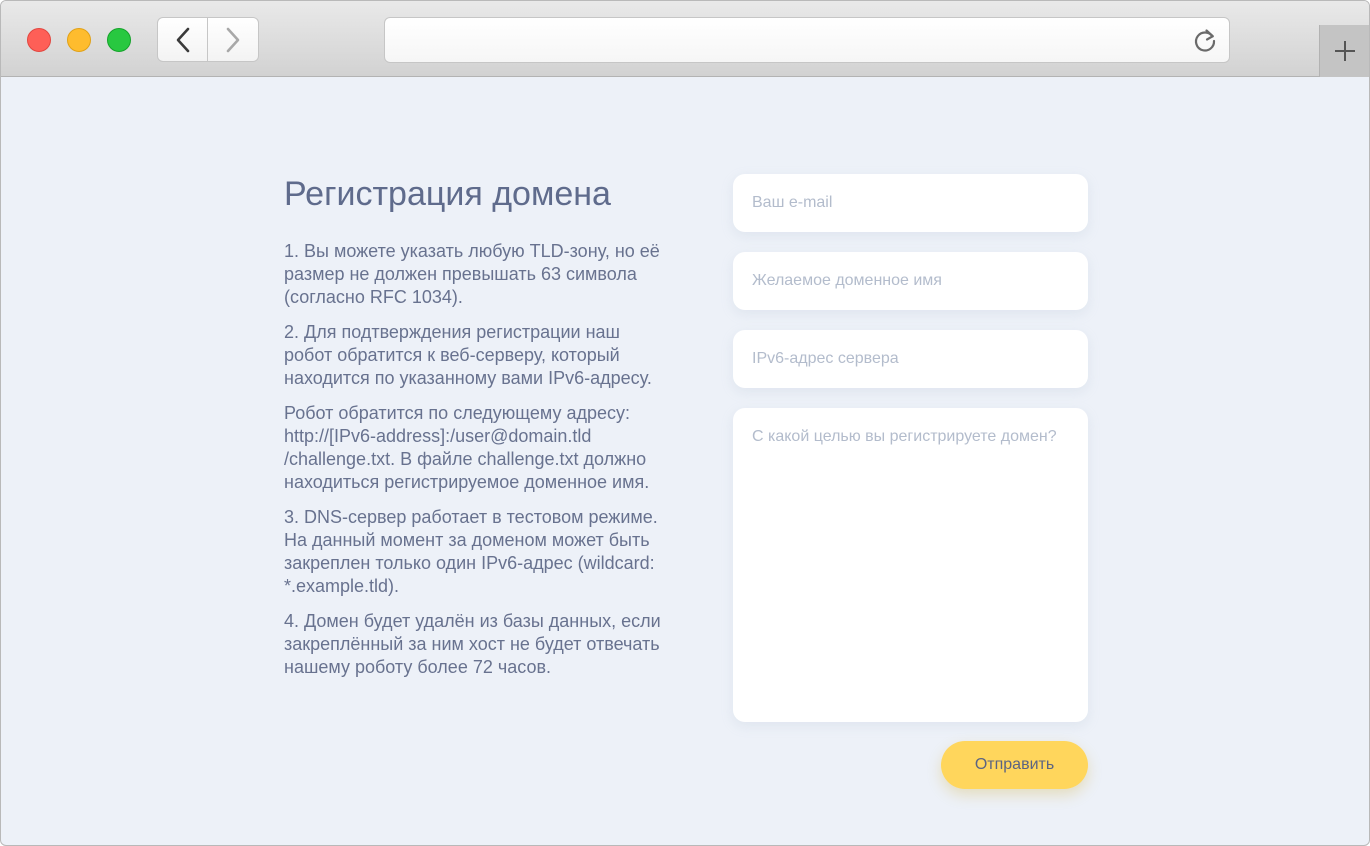  I want to click on purpose-field-wrapper, so click(910, 565).